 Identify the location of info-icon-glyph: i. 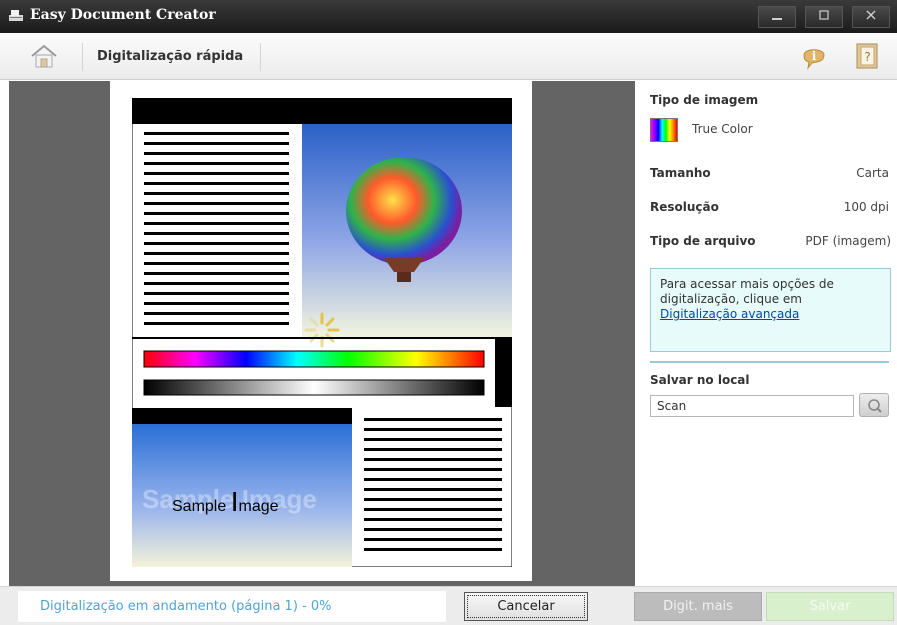
(814, 56).